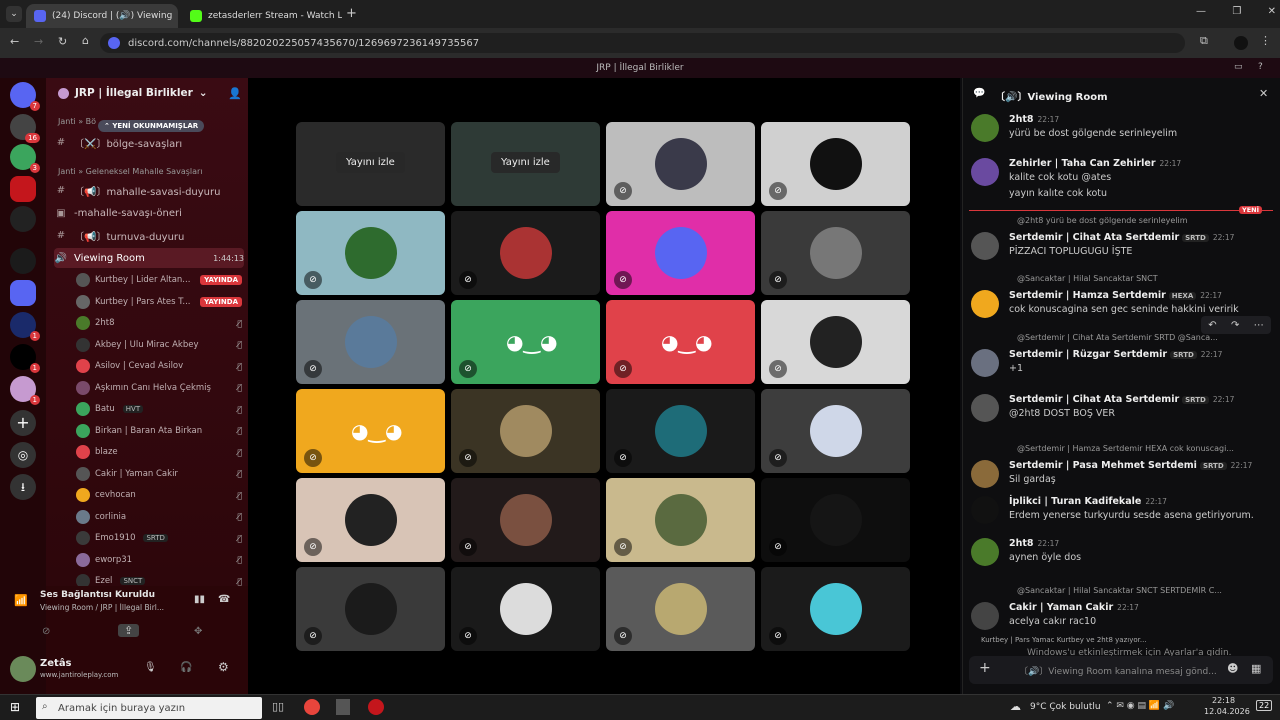 The image size is (1280, 720). I want to click on tab-kick: zetasderlerr Stream - Watch Liv ✕, so click(262, 16).